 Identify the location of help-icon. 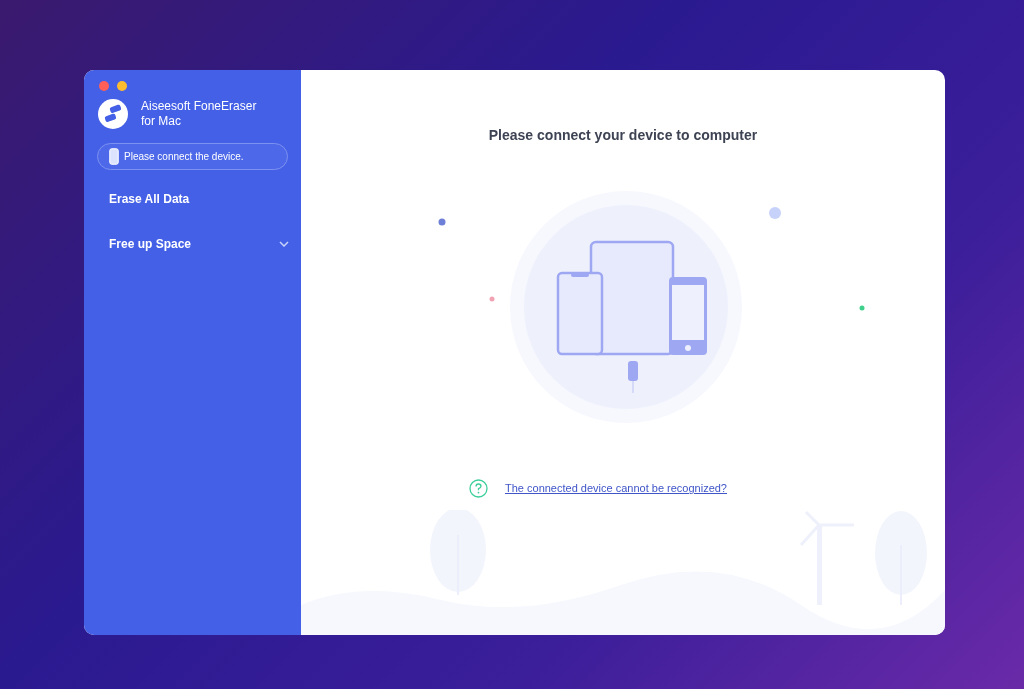
(478, 488).